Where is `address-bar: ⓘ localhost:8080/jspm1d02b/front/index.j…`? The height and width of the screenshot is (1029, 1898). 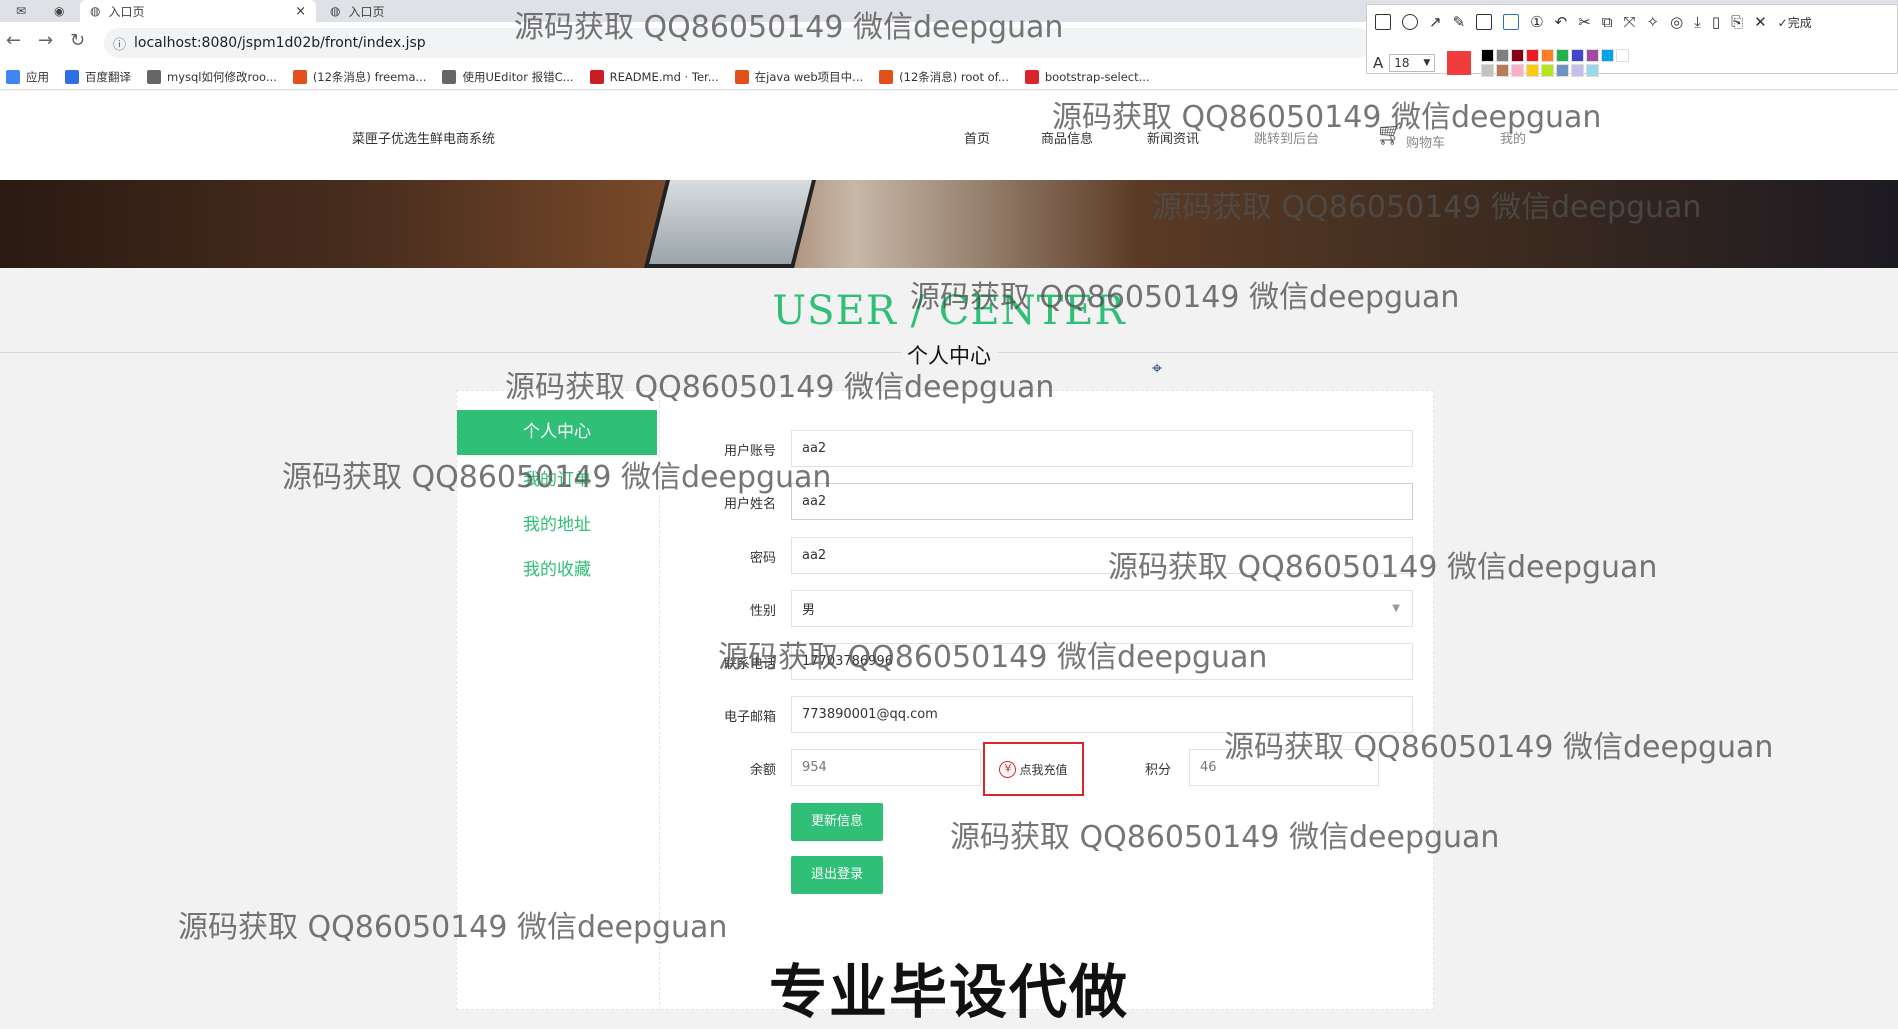
address-bar: ⓘ localhost:8080/jspm1d02b/front/index.j… is located at coordinates (738, 43).